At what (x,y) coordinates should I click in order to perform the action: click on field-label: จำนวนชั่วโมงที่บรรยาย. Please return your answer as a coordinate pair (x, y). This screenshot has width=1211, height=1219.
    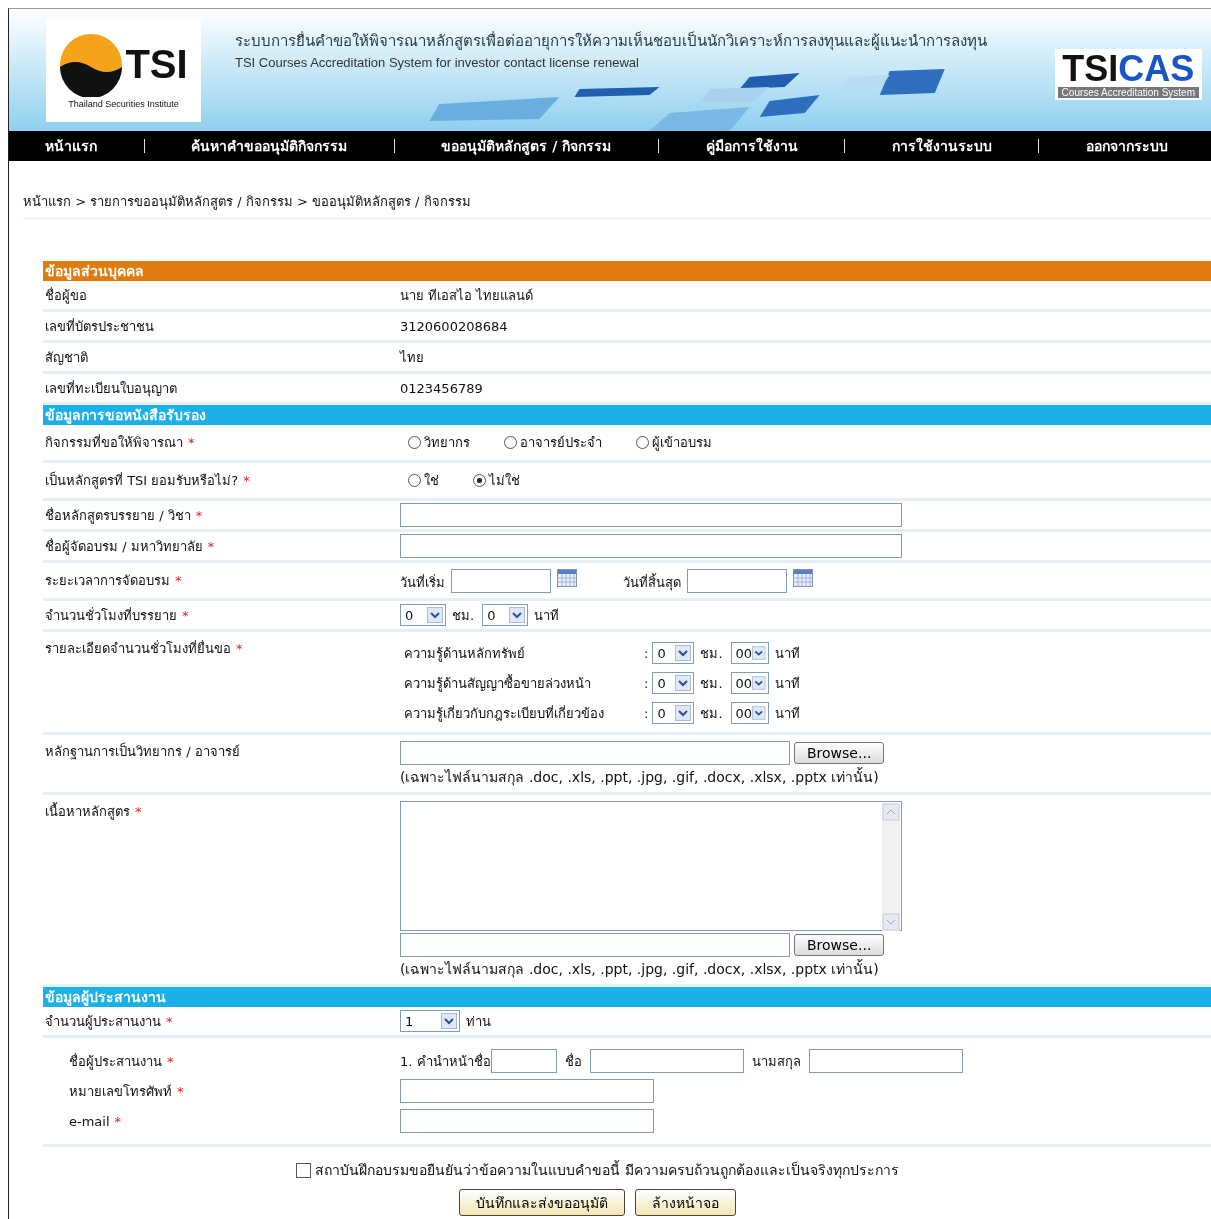
    Looking at the image, I should click on (111, 615).